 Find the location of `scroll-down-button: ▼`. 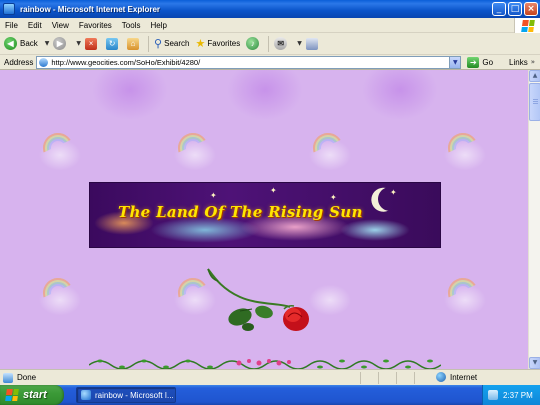

scroll-down-button: ▼ is located at coordinates (534, 363).